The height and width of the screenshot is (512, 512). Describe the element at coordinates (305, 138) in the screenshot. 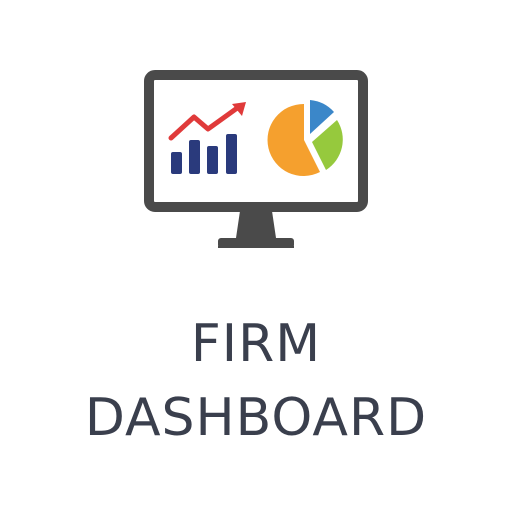

I see `pie-chart-icon` at that location.